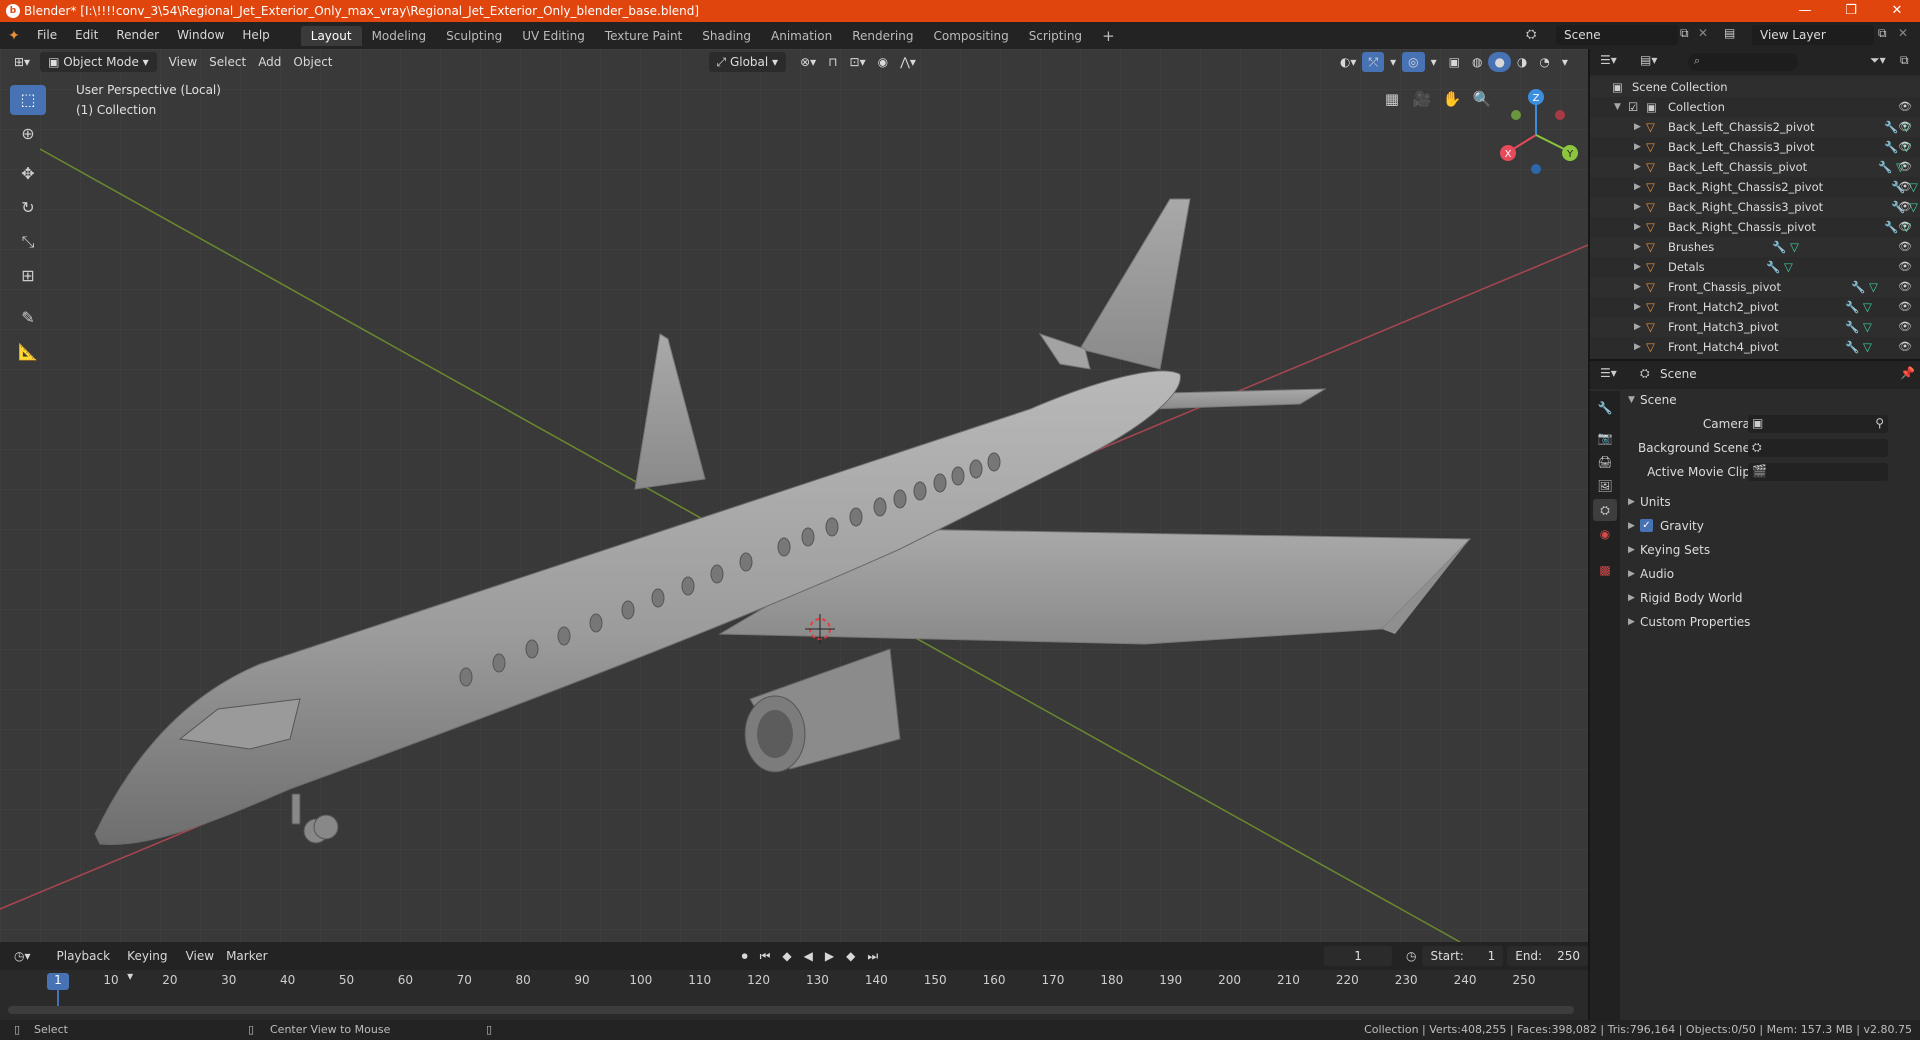 Image resolution: width=1920 pixels, height=1040 pixels. I want to click on outliner-item: ▶ ▽ Brushes 🔧 ▽ 👁, so click(1755, 247).